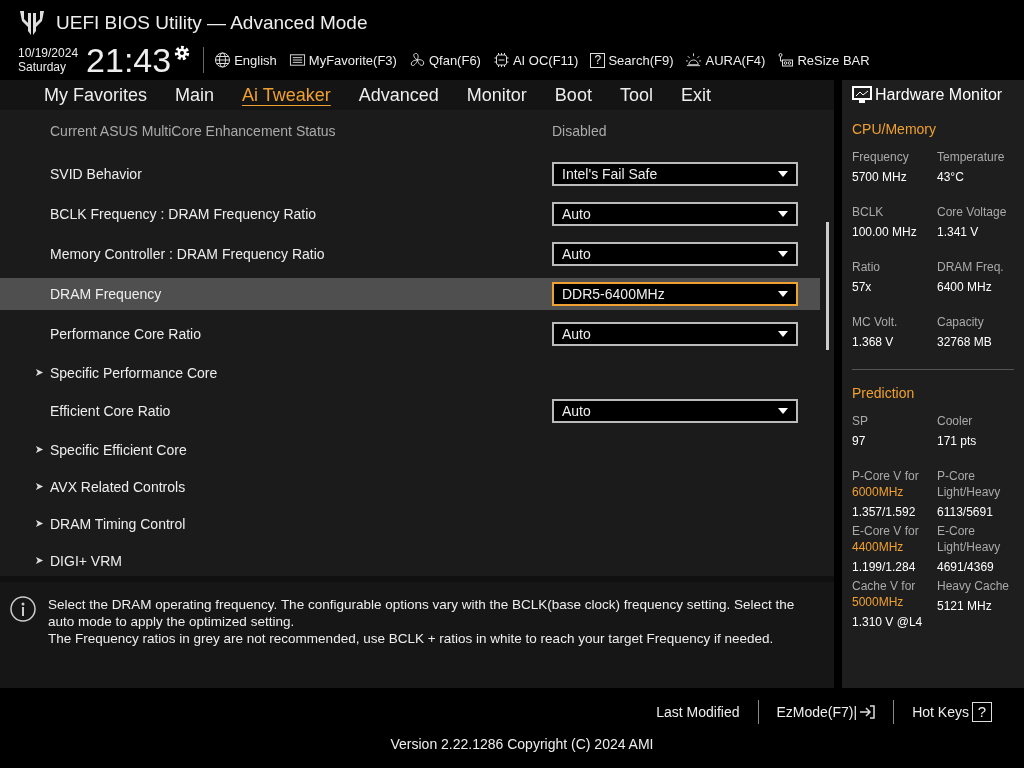 Image resolution: width=1024 pixels, height=768 pixels. Describe the element at coordinates (579, 131) in the screenshot. I see `setting-value: Disabled` at that location.